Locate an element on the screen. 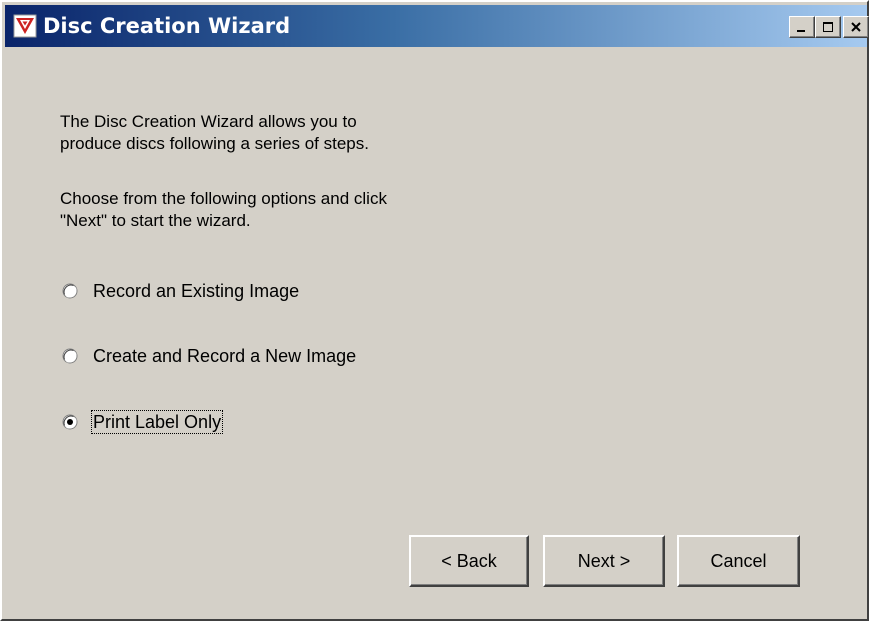  minimize-button is located at coordinates (802, 27).